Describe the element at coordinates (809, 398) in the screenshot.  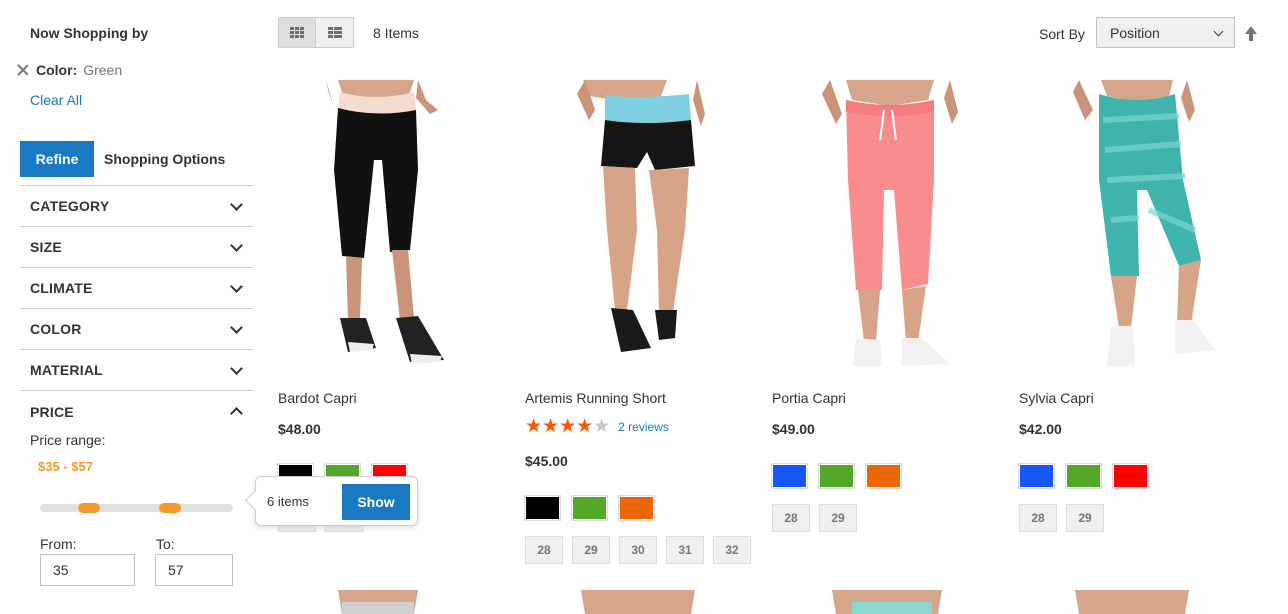
I see `product-name: Portia Capri` at that location.